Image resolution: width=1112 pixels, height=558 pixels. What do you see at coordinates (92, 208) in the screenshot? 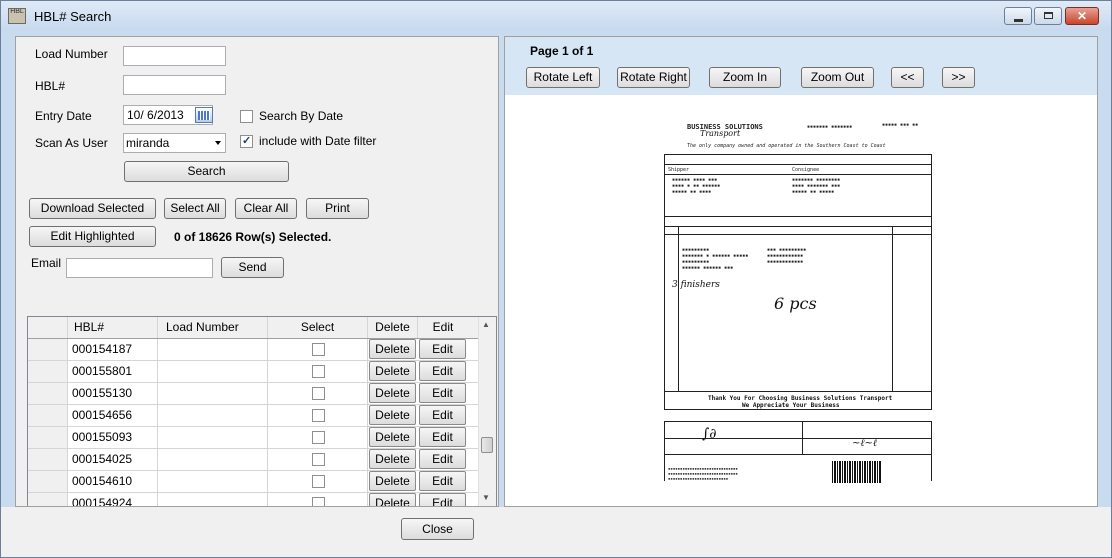
I see `download-selected-button: Download Selected` at bounding box center [92, 208].